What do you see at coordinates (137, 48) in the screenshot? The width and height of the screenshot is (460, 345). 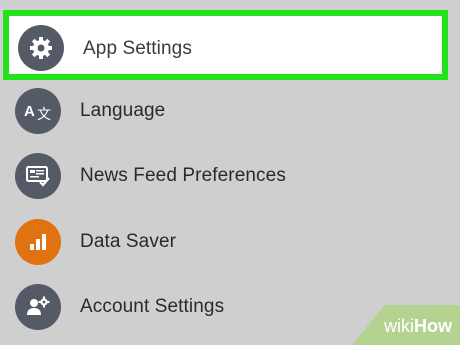 I see `menu-item-label: App Settings` at bounding box center [137, 48].